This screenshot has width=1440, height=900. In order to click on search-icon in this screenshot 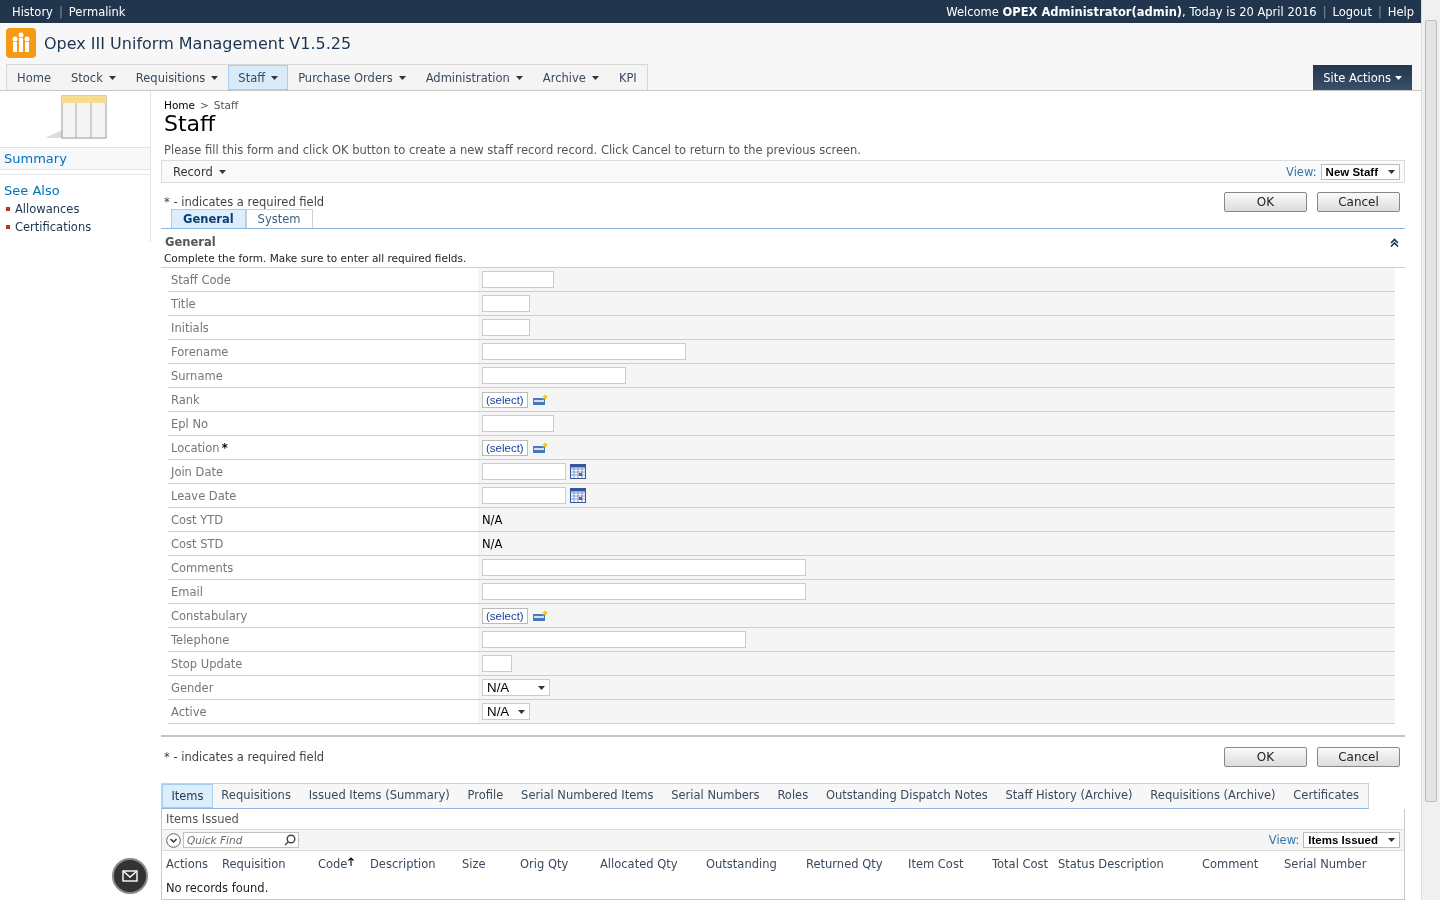, I will do `click(290, 840)`.